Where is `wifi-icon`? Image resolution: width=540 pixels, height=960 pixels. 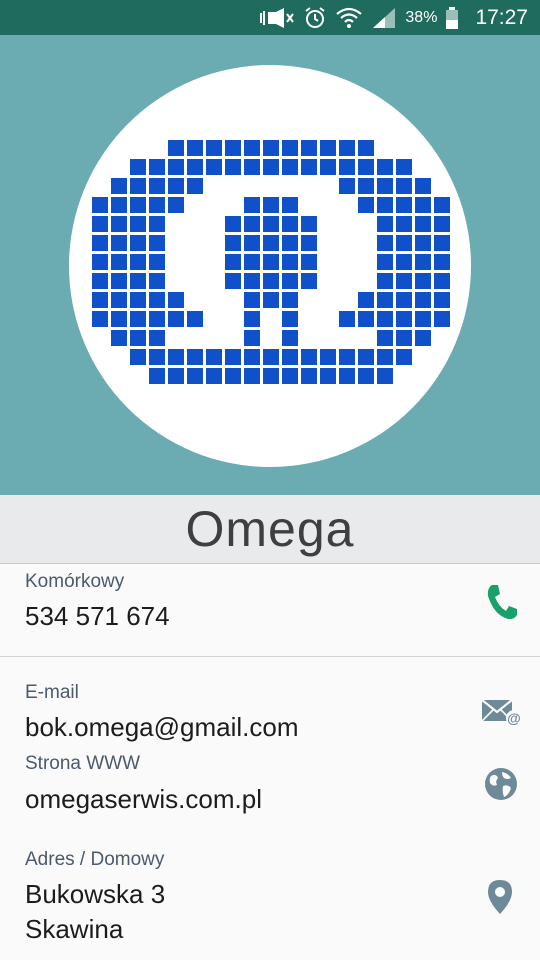
wifi-icon is located at coordinates (349, 17).